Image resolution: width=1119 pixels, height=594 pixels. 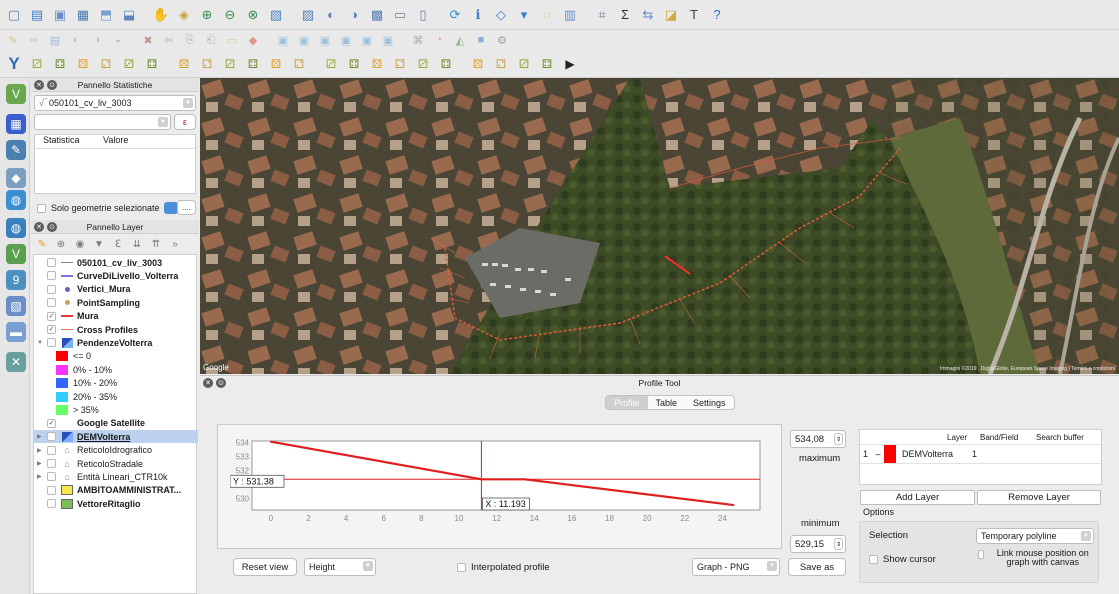 What do you see at coordinates (667, 402) in the screenshot?
I see `tab-table: Table` at bounding box center [667, 402].